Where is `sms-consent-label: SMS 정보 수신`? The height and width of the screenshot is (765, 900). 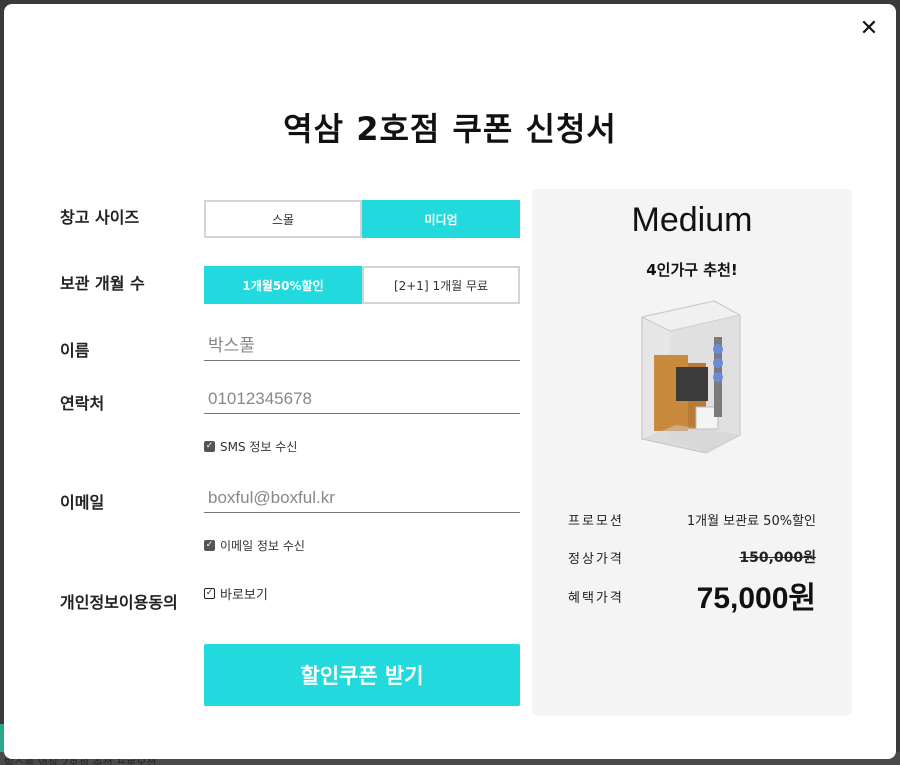 sms-consent-label: SMS 정보 수신 is located at coordinates (259, 447).